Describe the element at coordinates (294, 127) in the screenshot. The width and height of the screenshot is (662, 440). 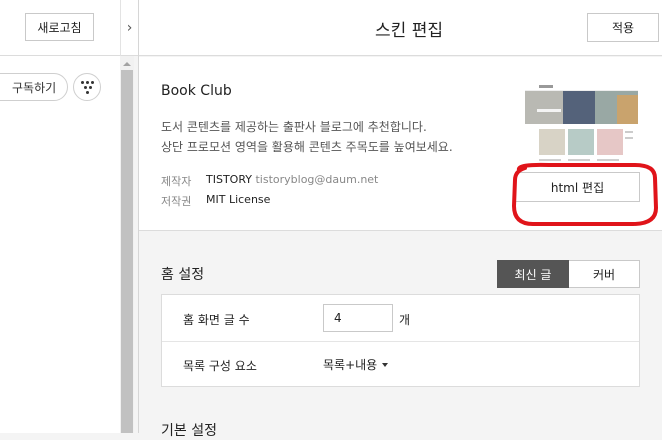
I see `skin-description-line-1: 도서 콘텐츠를 제공하는 출판사 블로그에 추천합니다.` at that location.